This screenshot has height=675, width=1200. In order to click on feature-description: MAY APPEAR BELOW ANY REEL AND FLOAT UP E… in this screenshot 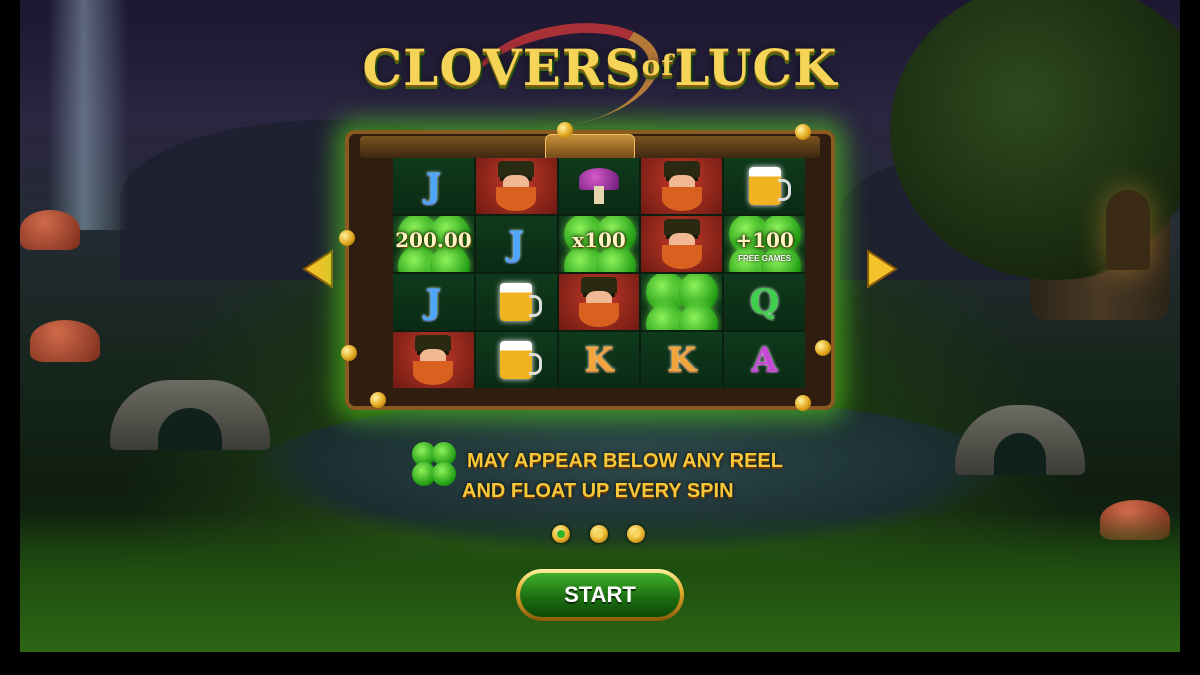, I will do `click(610, 472)`.